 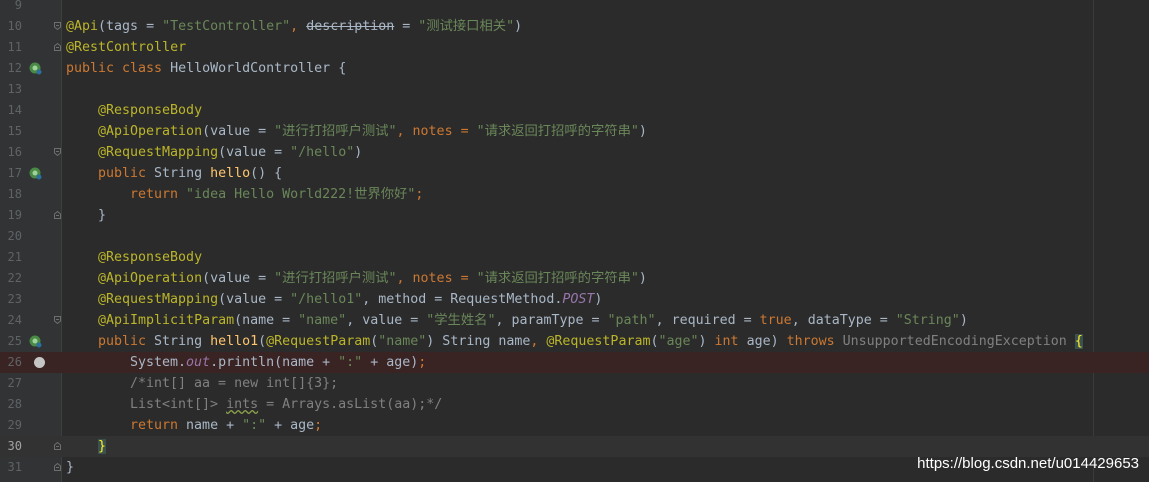 I want to click on code-line-18: 18 return "idea Hello World222!世界你好";, so click(x=574, y=194).